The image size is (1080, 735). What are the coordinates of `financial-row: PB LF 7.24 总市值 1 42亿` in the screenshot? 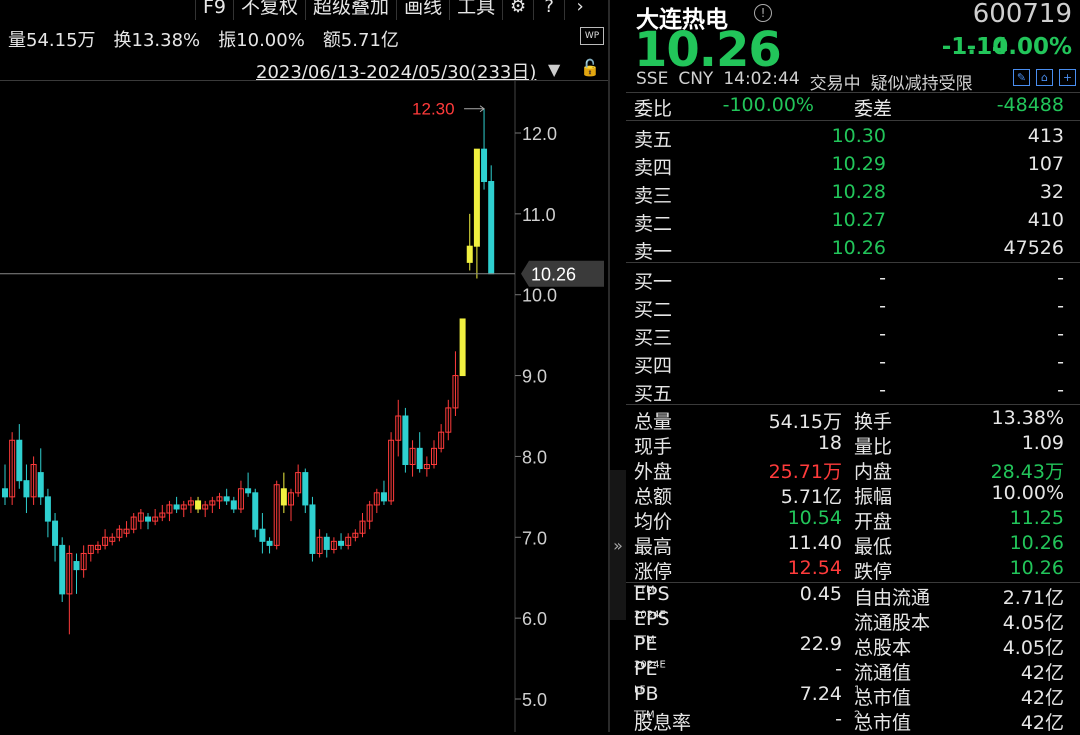 It's located at (853, 696).